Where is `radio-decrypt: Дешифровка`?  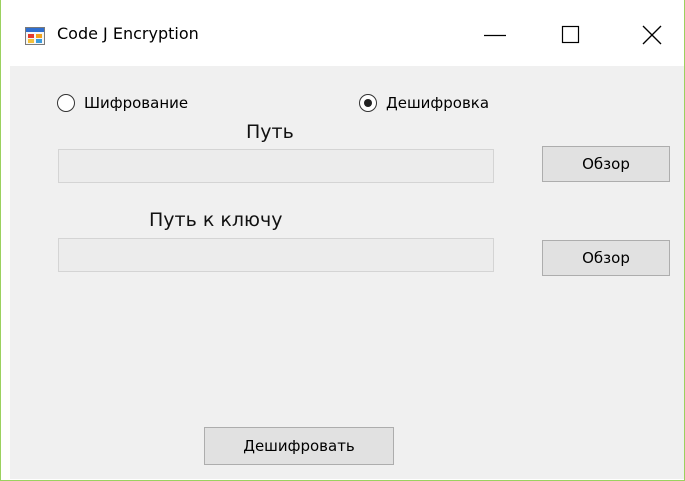
radio-decrypt: Дешифровка is located at coordinates (424, 103).